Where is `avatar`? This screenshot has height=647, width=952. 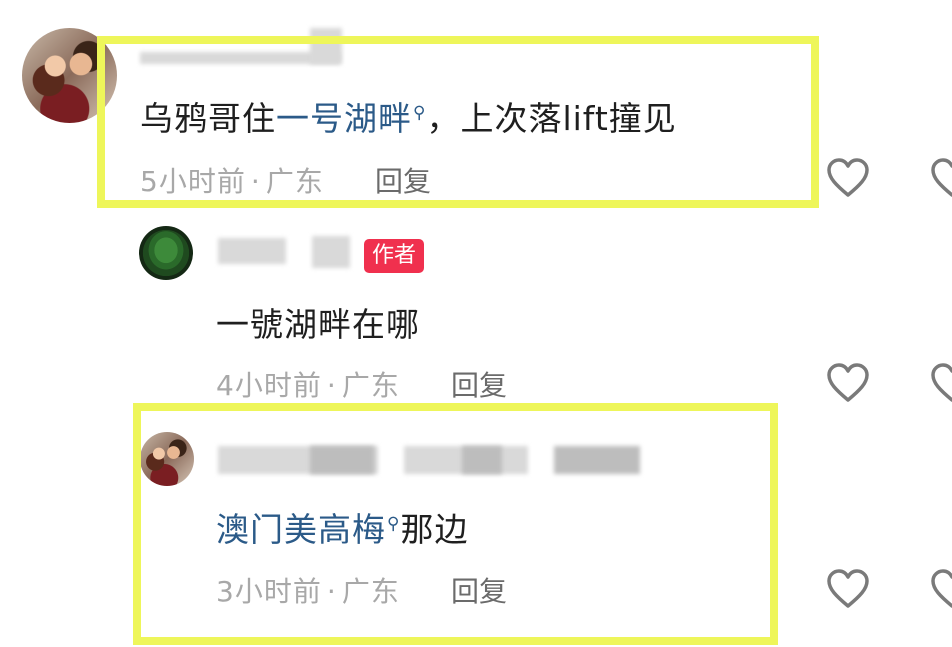
avatar is located at coordinates (166, 253).